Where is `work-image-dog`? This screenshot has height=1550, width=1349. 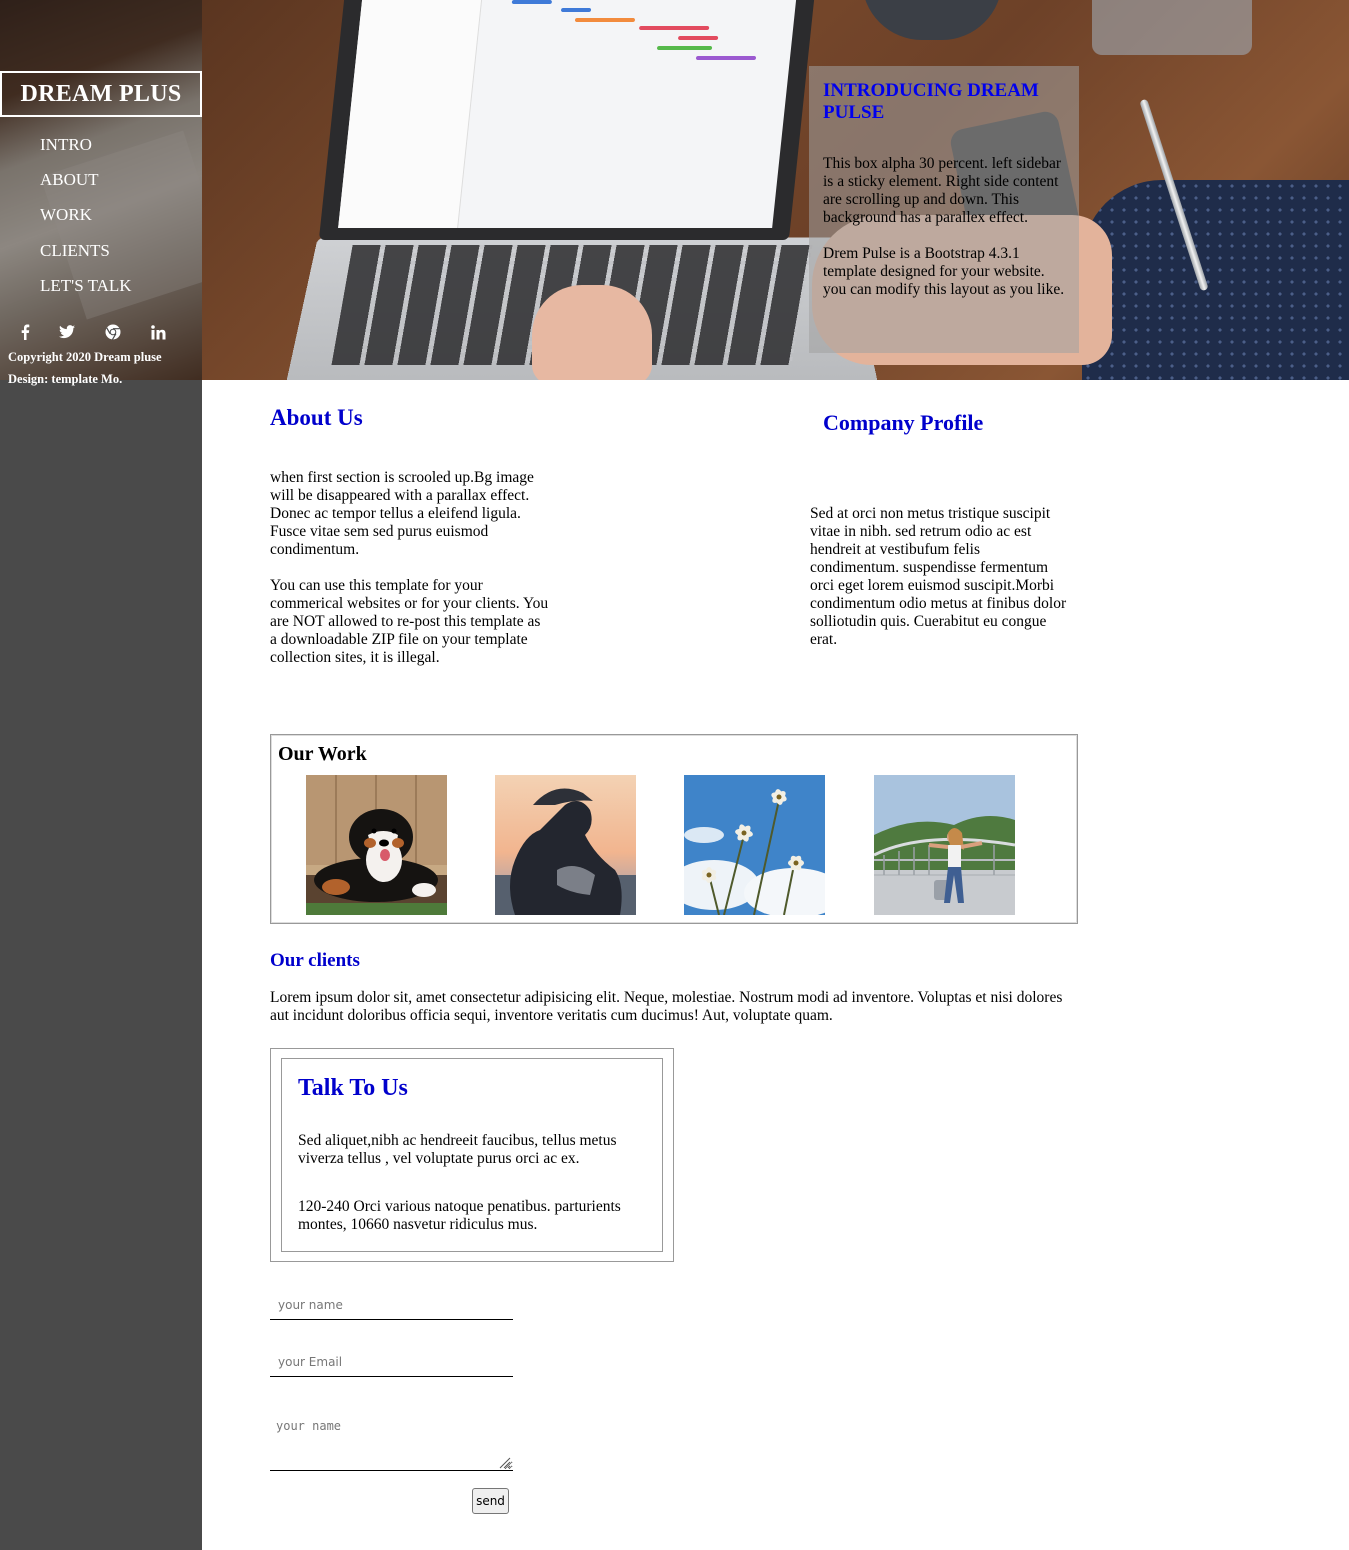 work-image-dog is located at coordinates (376, 845).